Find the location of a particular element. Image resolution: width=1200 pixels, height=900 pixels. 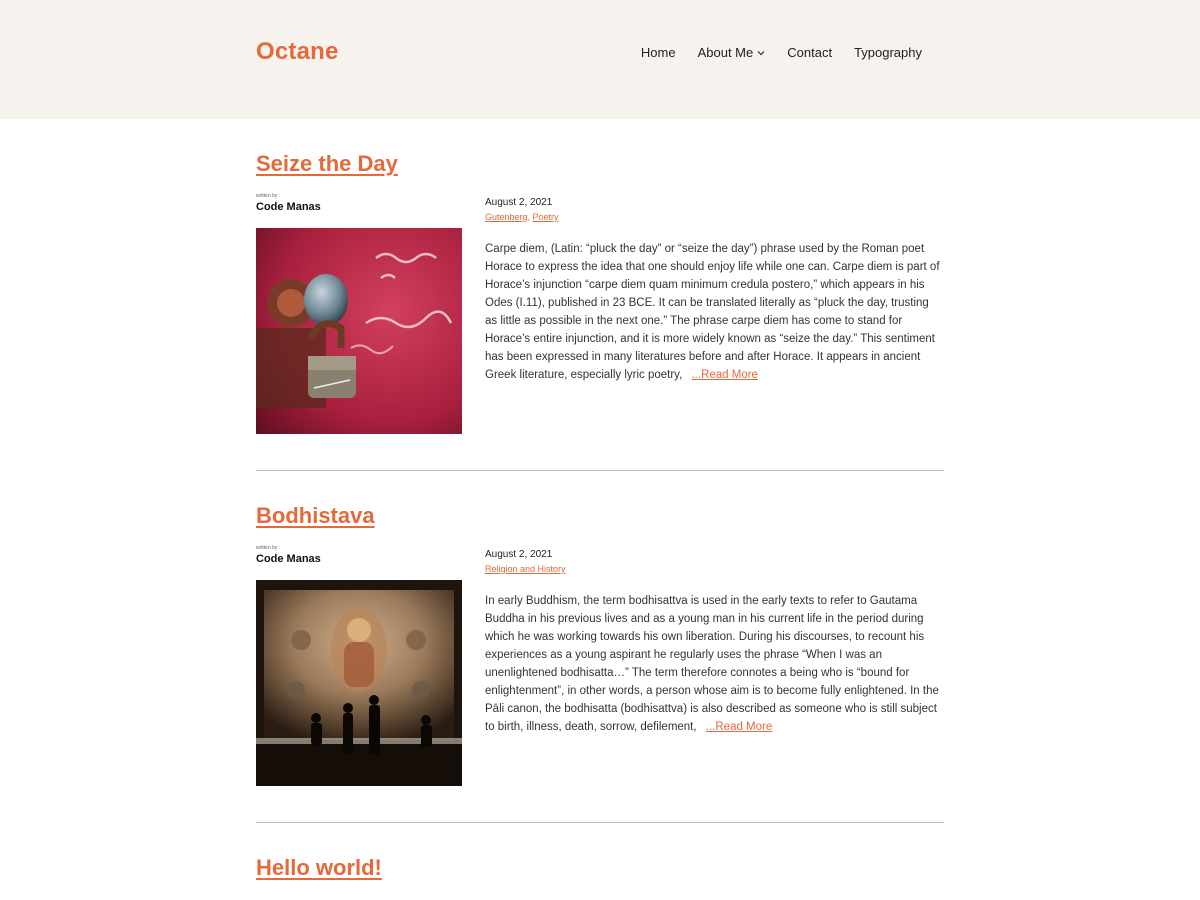

category-link: Poetry is located at coordinates (546, 217).